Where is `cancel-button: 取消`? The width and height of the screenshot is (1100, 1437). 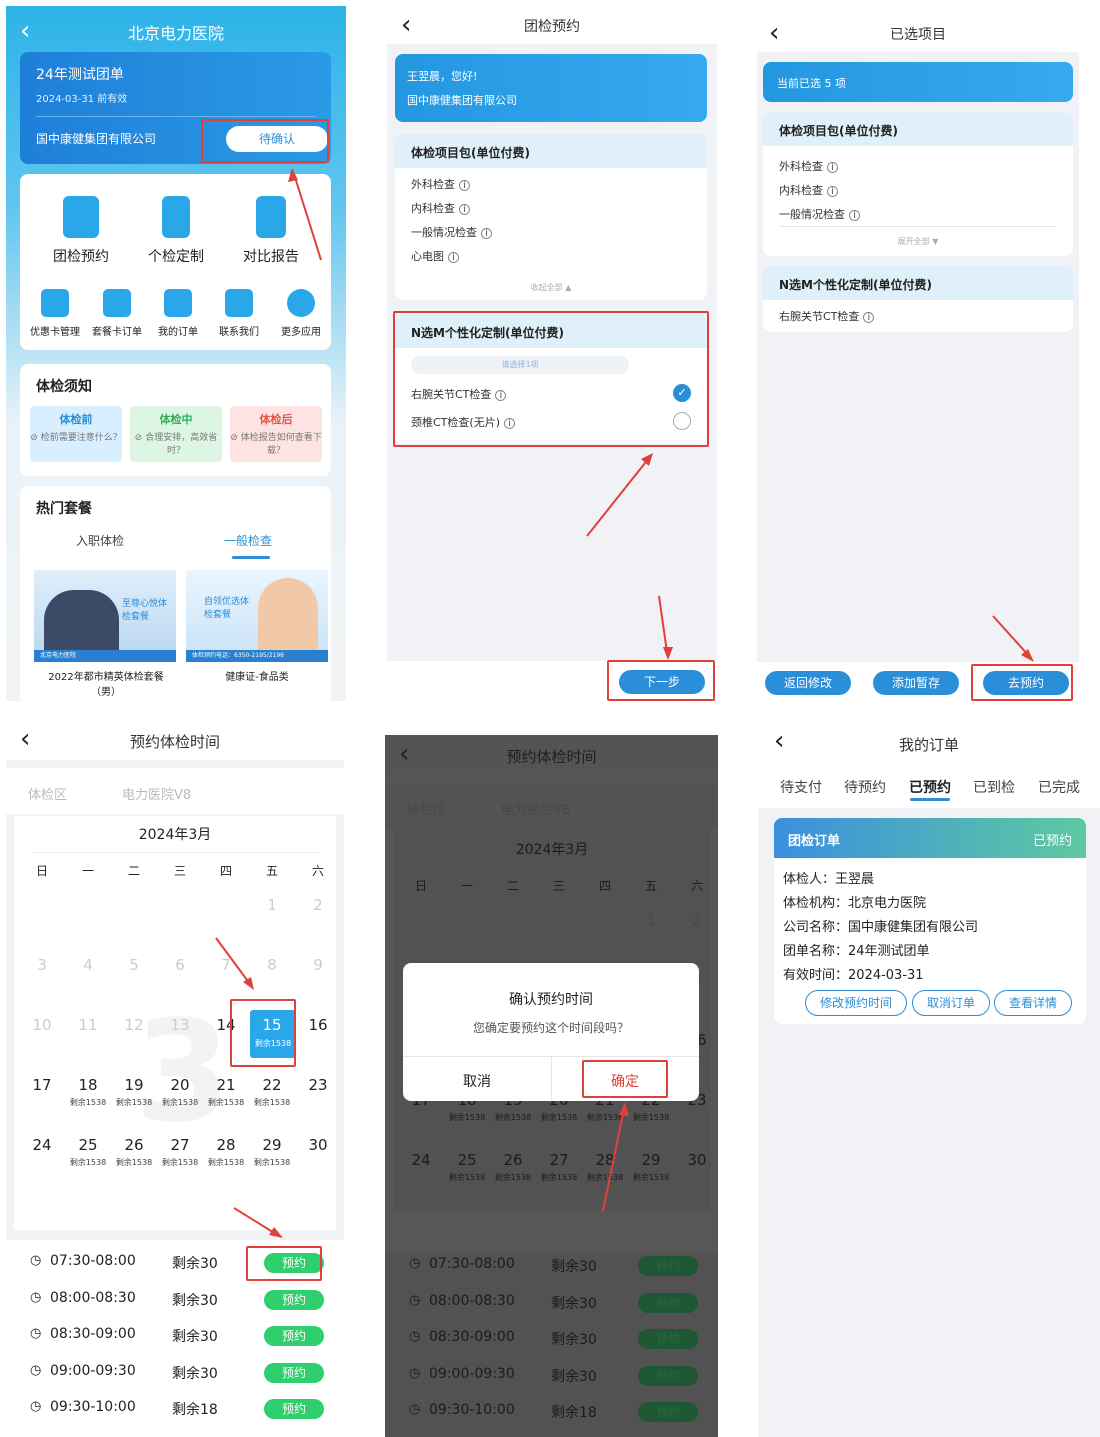
cancel-button: 取消 is located at coordinates (477, 1081).